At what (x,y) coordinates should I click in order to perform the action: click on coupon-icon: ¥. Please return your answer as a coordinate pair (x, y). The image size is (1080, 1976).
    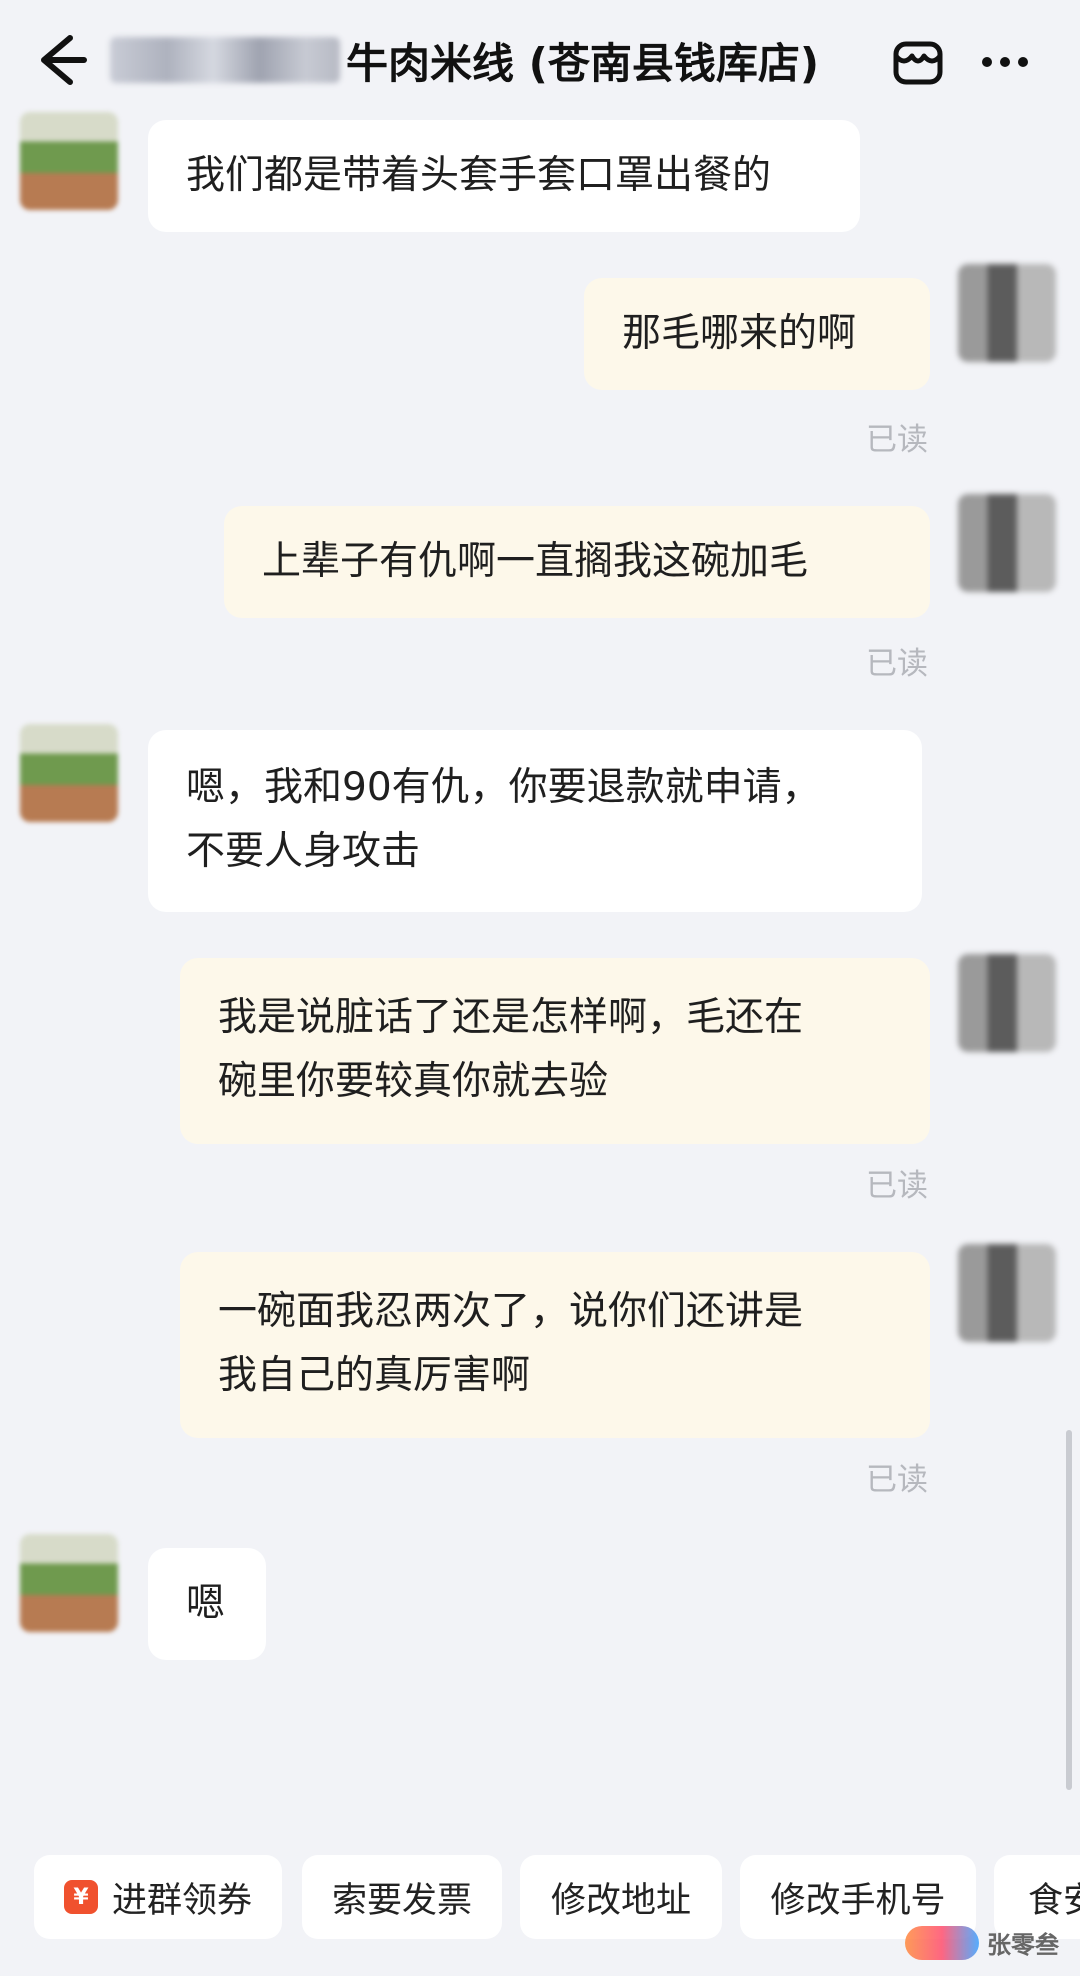
    Looking at the image, I should click on (80, 1897).